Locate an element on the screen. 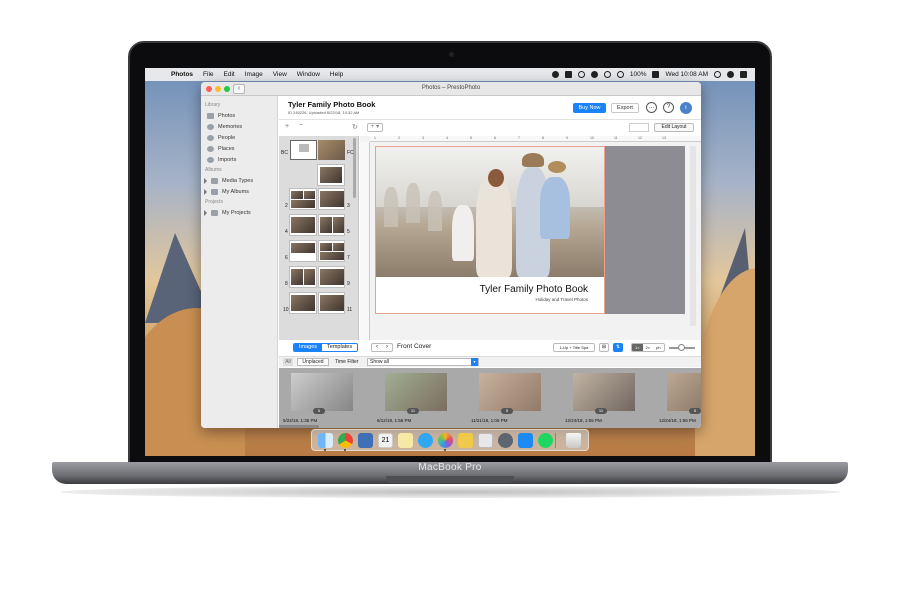 The width and height of the screenshot is (900, 605). dropbox-icon is located at coordinates (568, 74).